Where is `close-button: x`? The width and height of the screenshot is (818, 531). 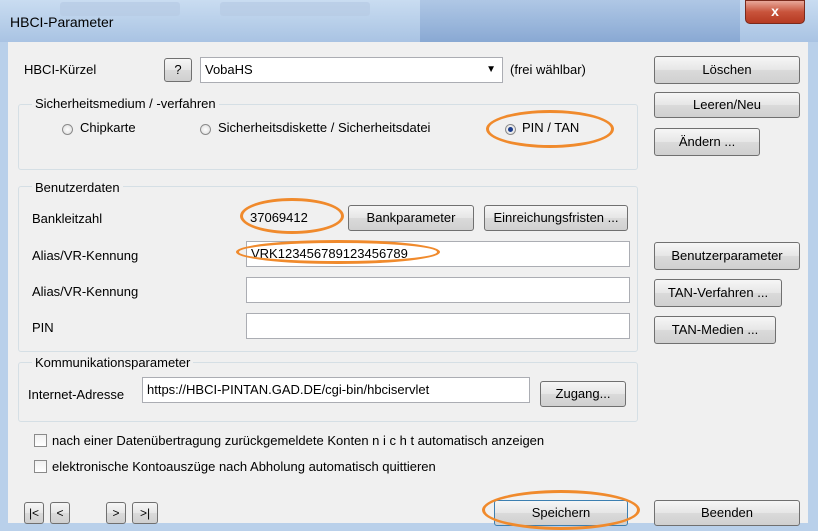 close-button: x is located at coordinates (775, 12).